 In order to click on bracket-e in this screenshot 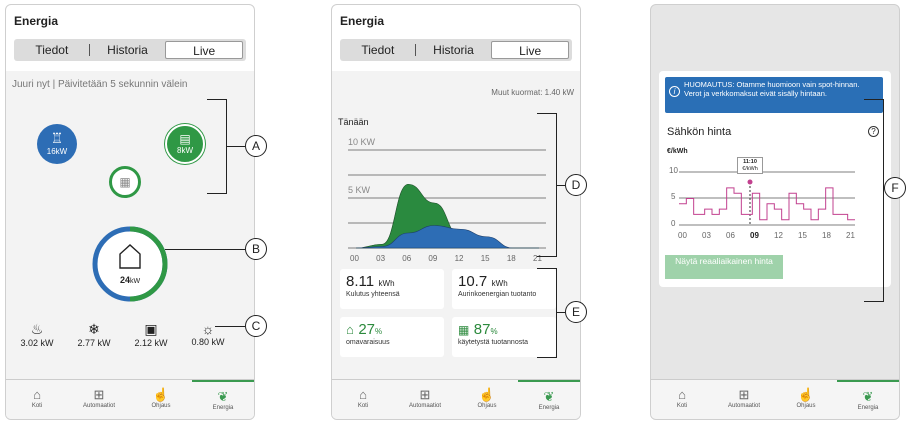, I will do `click(547, 313)`.